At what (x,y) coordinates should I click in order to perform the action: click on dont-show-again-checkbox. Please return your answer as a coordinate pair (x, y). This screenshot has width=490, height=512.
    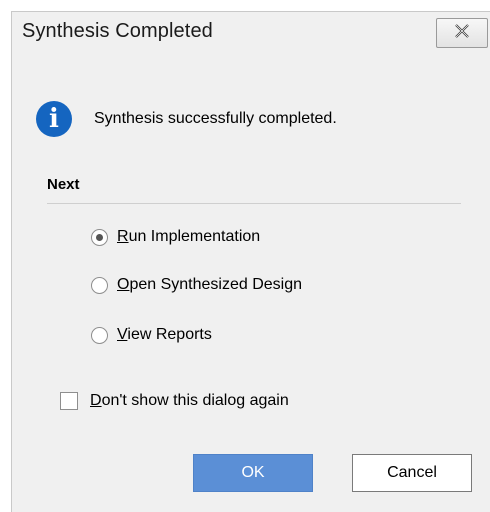
    Looking at the image, I should click on (69, 401).